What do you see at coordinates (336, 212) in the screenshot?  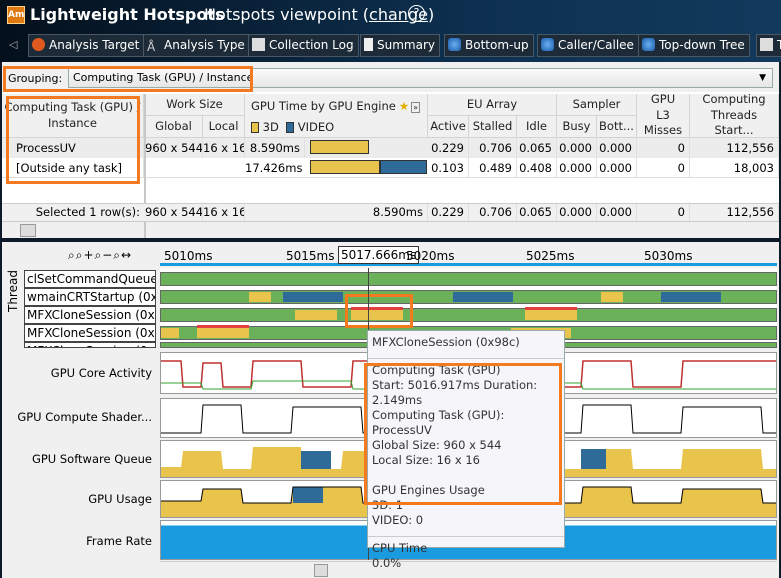 I see `sum-gpu-time: 8.590ms` at bounding box center [336, 212].